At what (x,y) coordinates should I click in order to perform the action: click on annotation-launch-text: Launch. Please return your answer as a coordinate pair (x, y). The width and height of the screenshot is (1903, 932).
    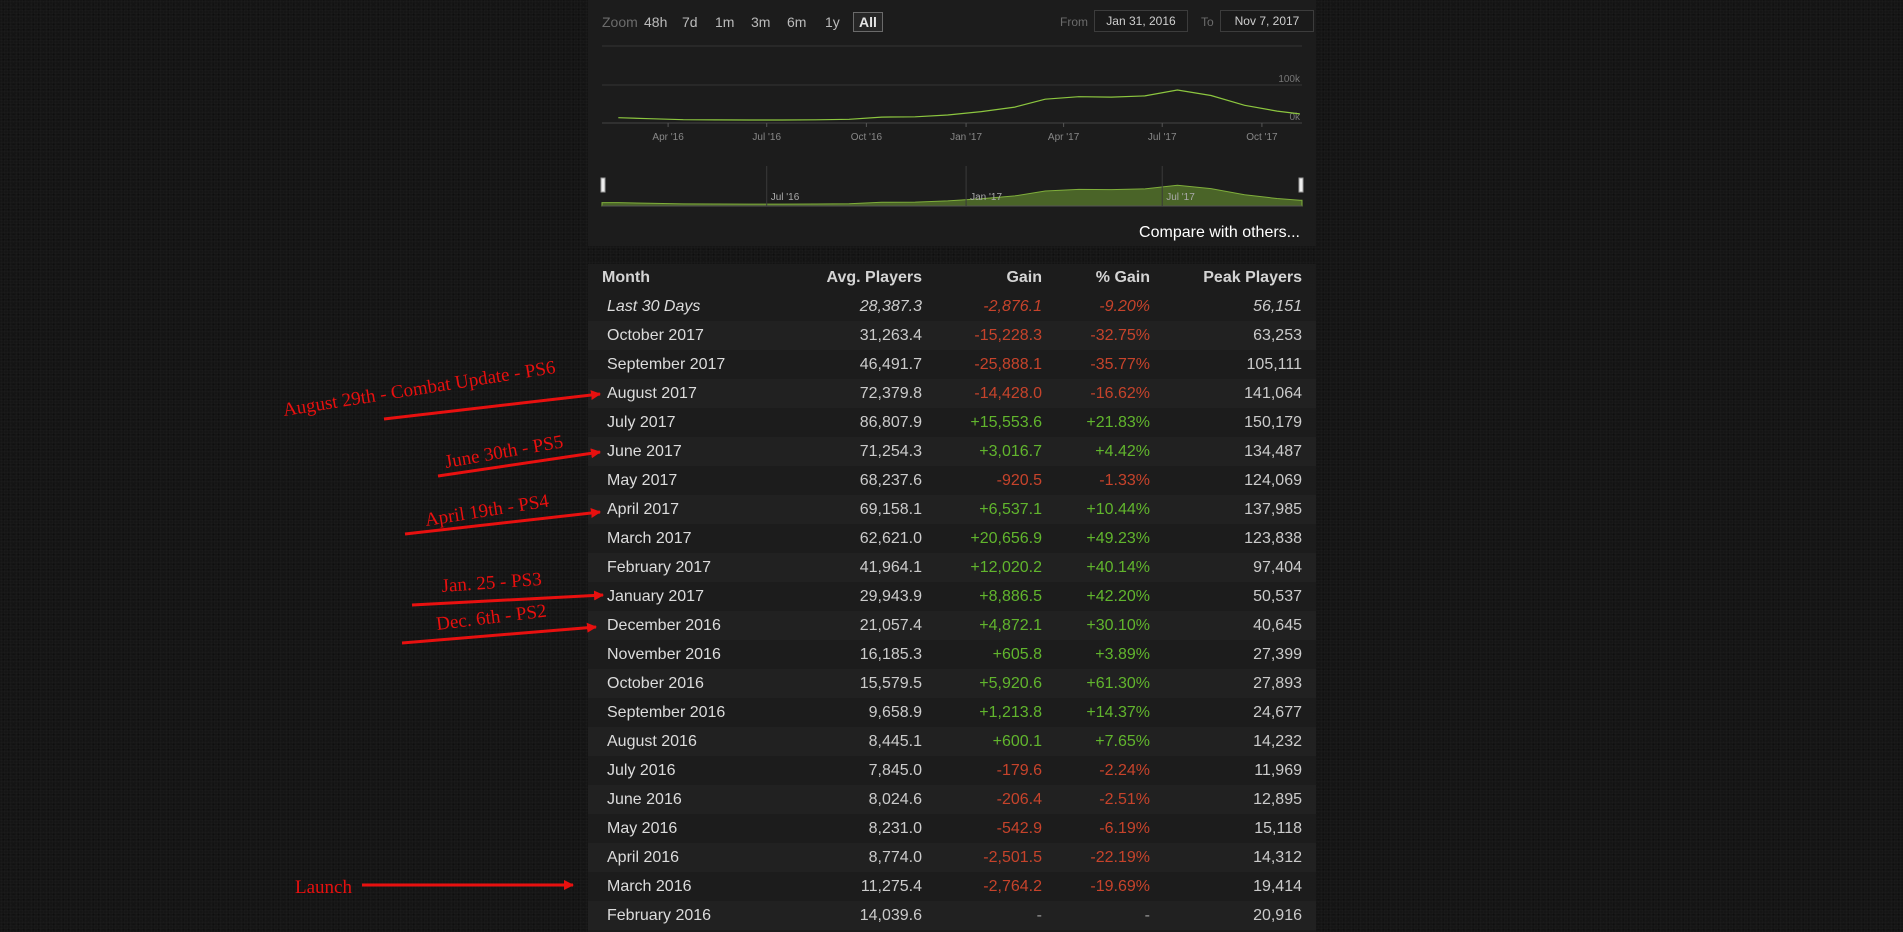
    Looking at the image, I should click on (323, 887).